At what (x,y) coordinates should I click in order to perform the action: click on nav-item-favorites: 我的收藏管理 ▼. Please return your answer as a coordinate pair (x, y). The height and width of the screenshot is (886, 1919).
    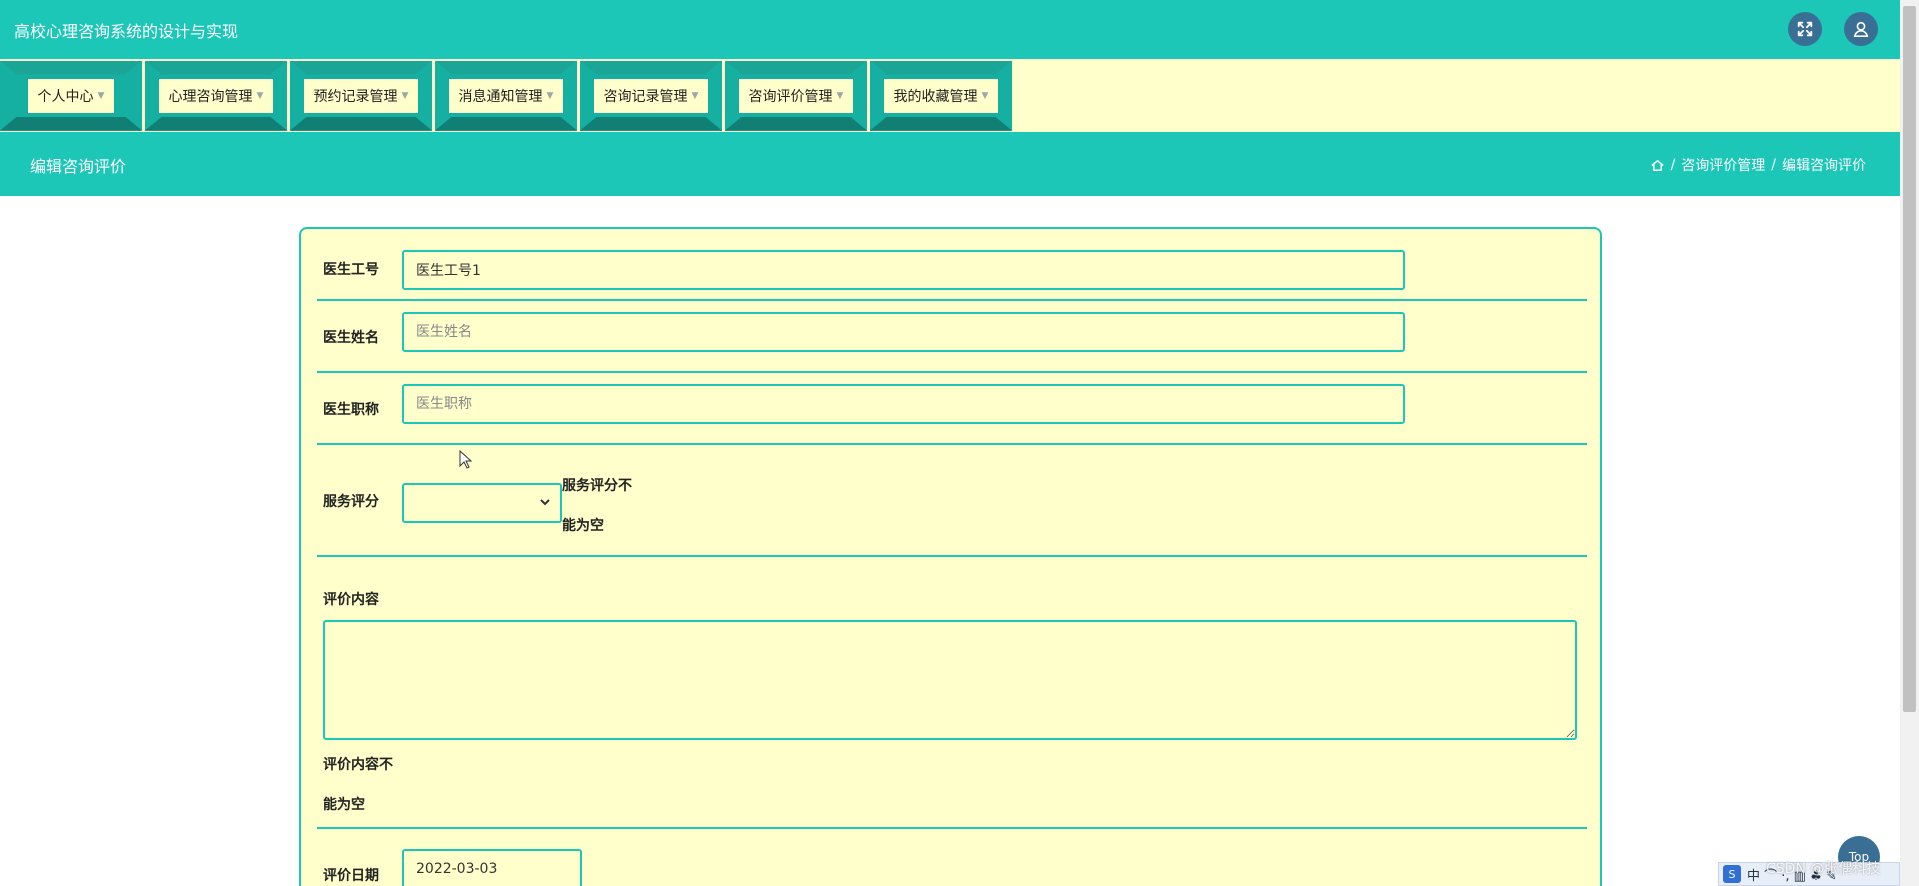
    Looking at the image, I should click on (941, 95).